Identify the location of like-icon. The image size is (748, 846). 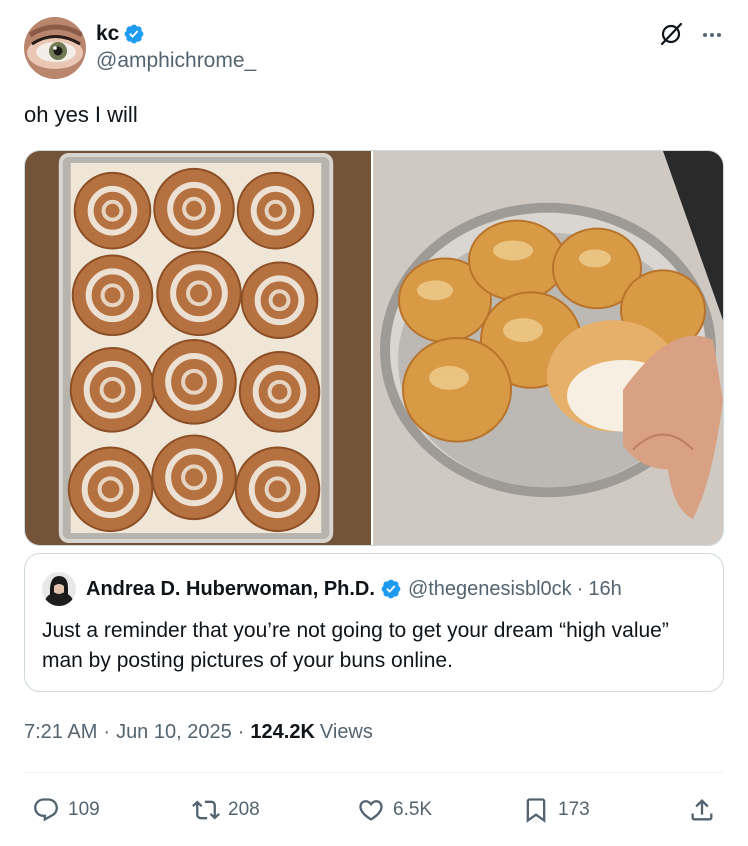
(371, 810).